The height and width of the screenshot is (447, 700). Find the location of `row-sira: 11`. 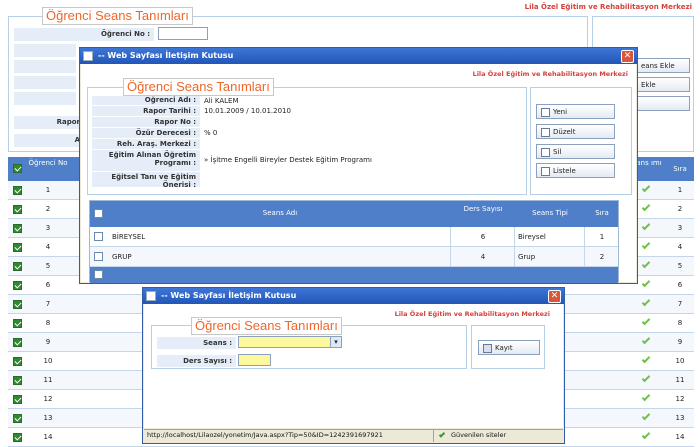

row-sira: 11 is located at coordinates (680, 380).